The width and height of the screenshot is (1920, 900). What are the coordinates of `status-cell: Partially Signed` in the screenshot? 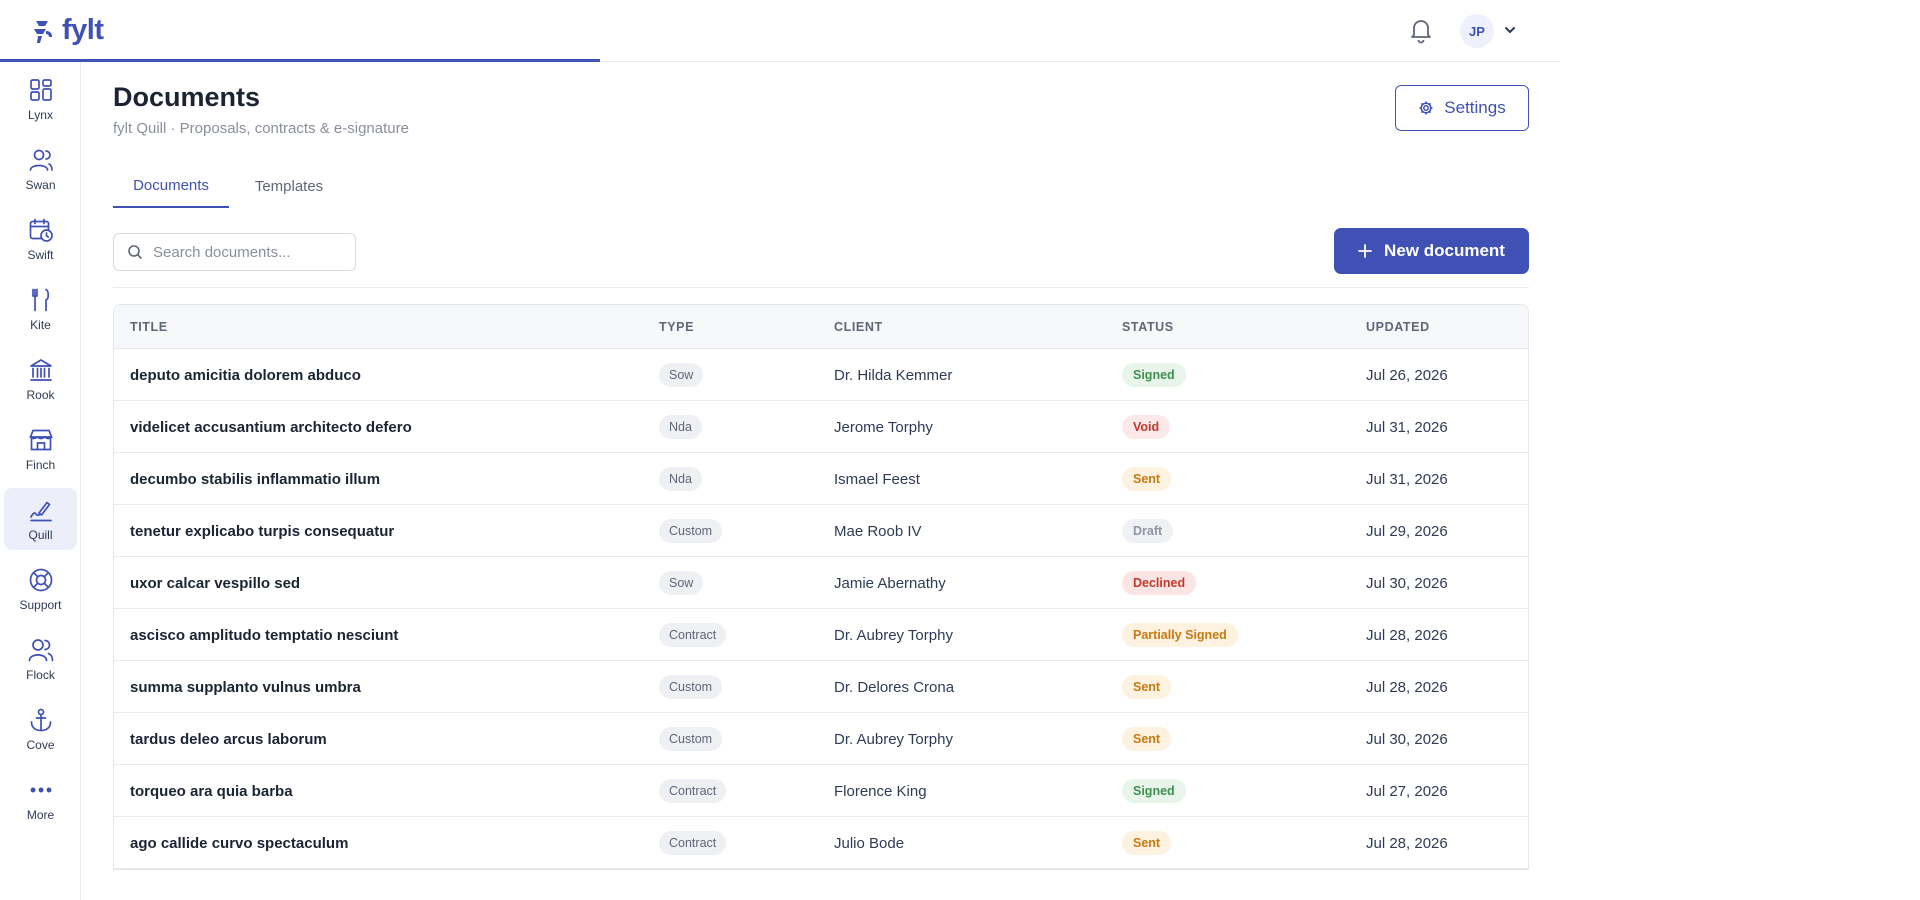 It's located at (1237, 635).